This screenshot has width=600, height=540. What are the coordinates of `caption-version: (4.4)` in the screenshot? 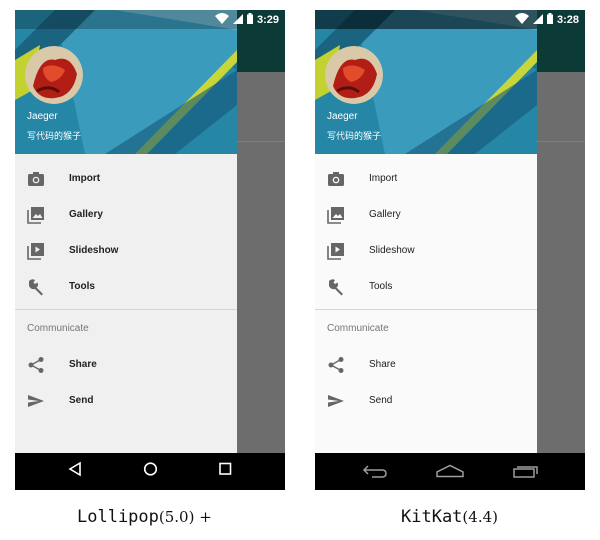 It's located at (480, 517).